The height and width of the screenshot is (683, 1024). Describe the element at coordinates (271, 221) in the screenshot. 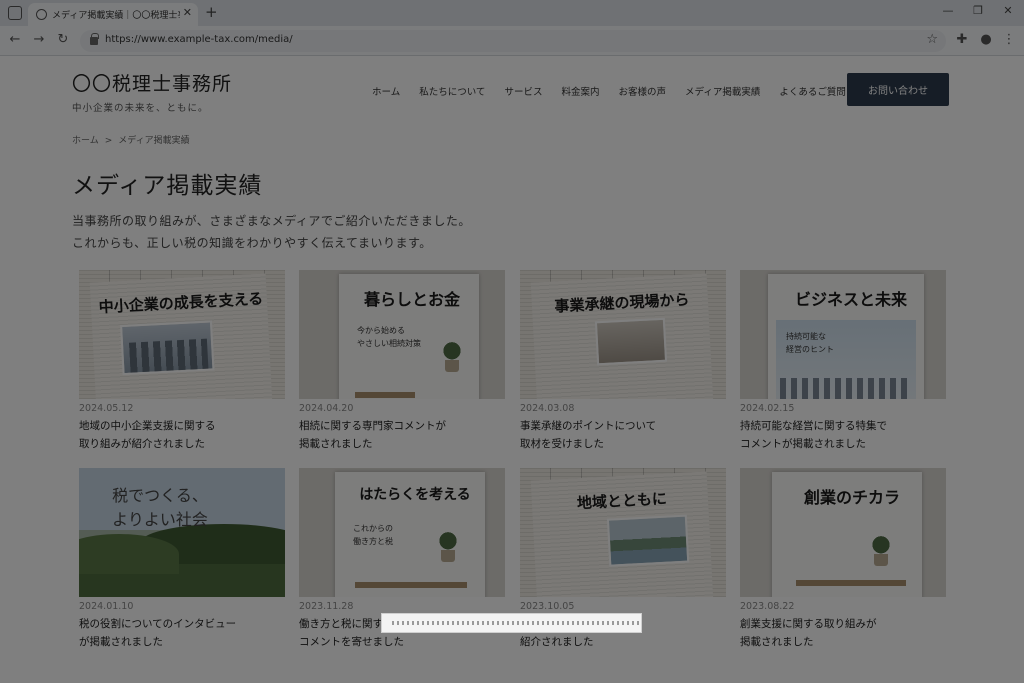

I see `lead-line: 当事務所の取り組みが、さまざまなメディアでご紹介いただきました。` at that location.